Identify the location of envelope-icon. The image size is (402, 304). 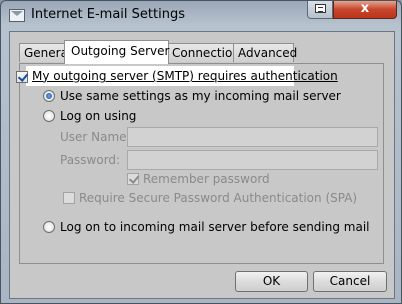
(17, 15).